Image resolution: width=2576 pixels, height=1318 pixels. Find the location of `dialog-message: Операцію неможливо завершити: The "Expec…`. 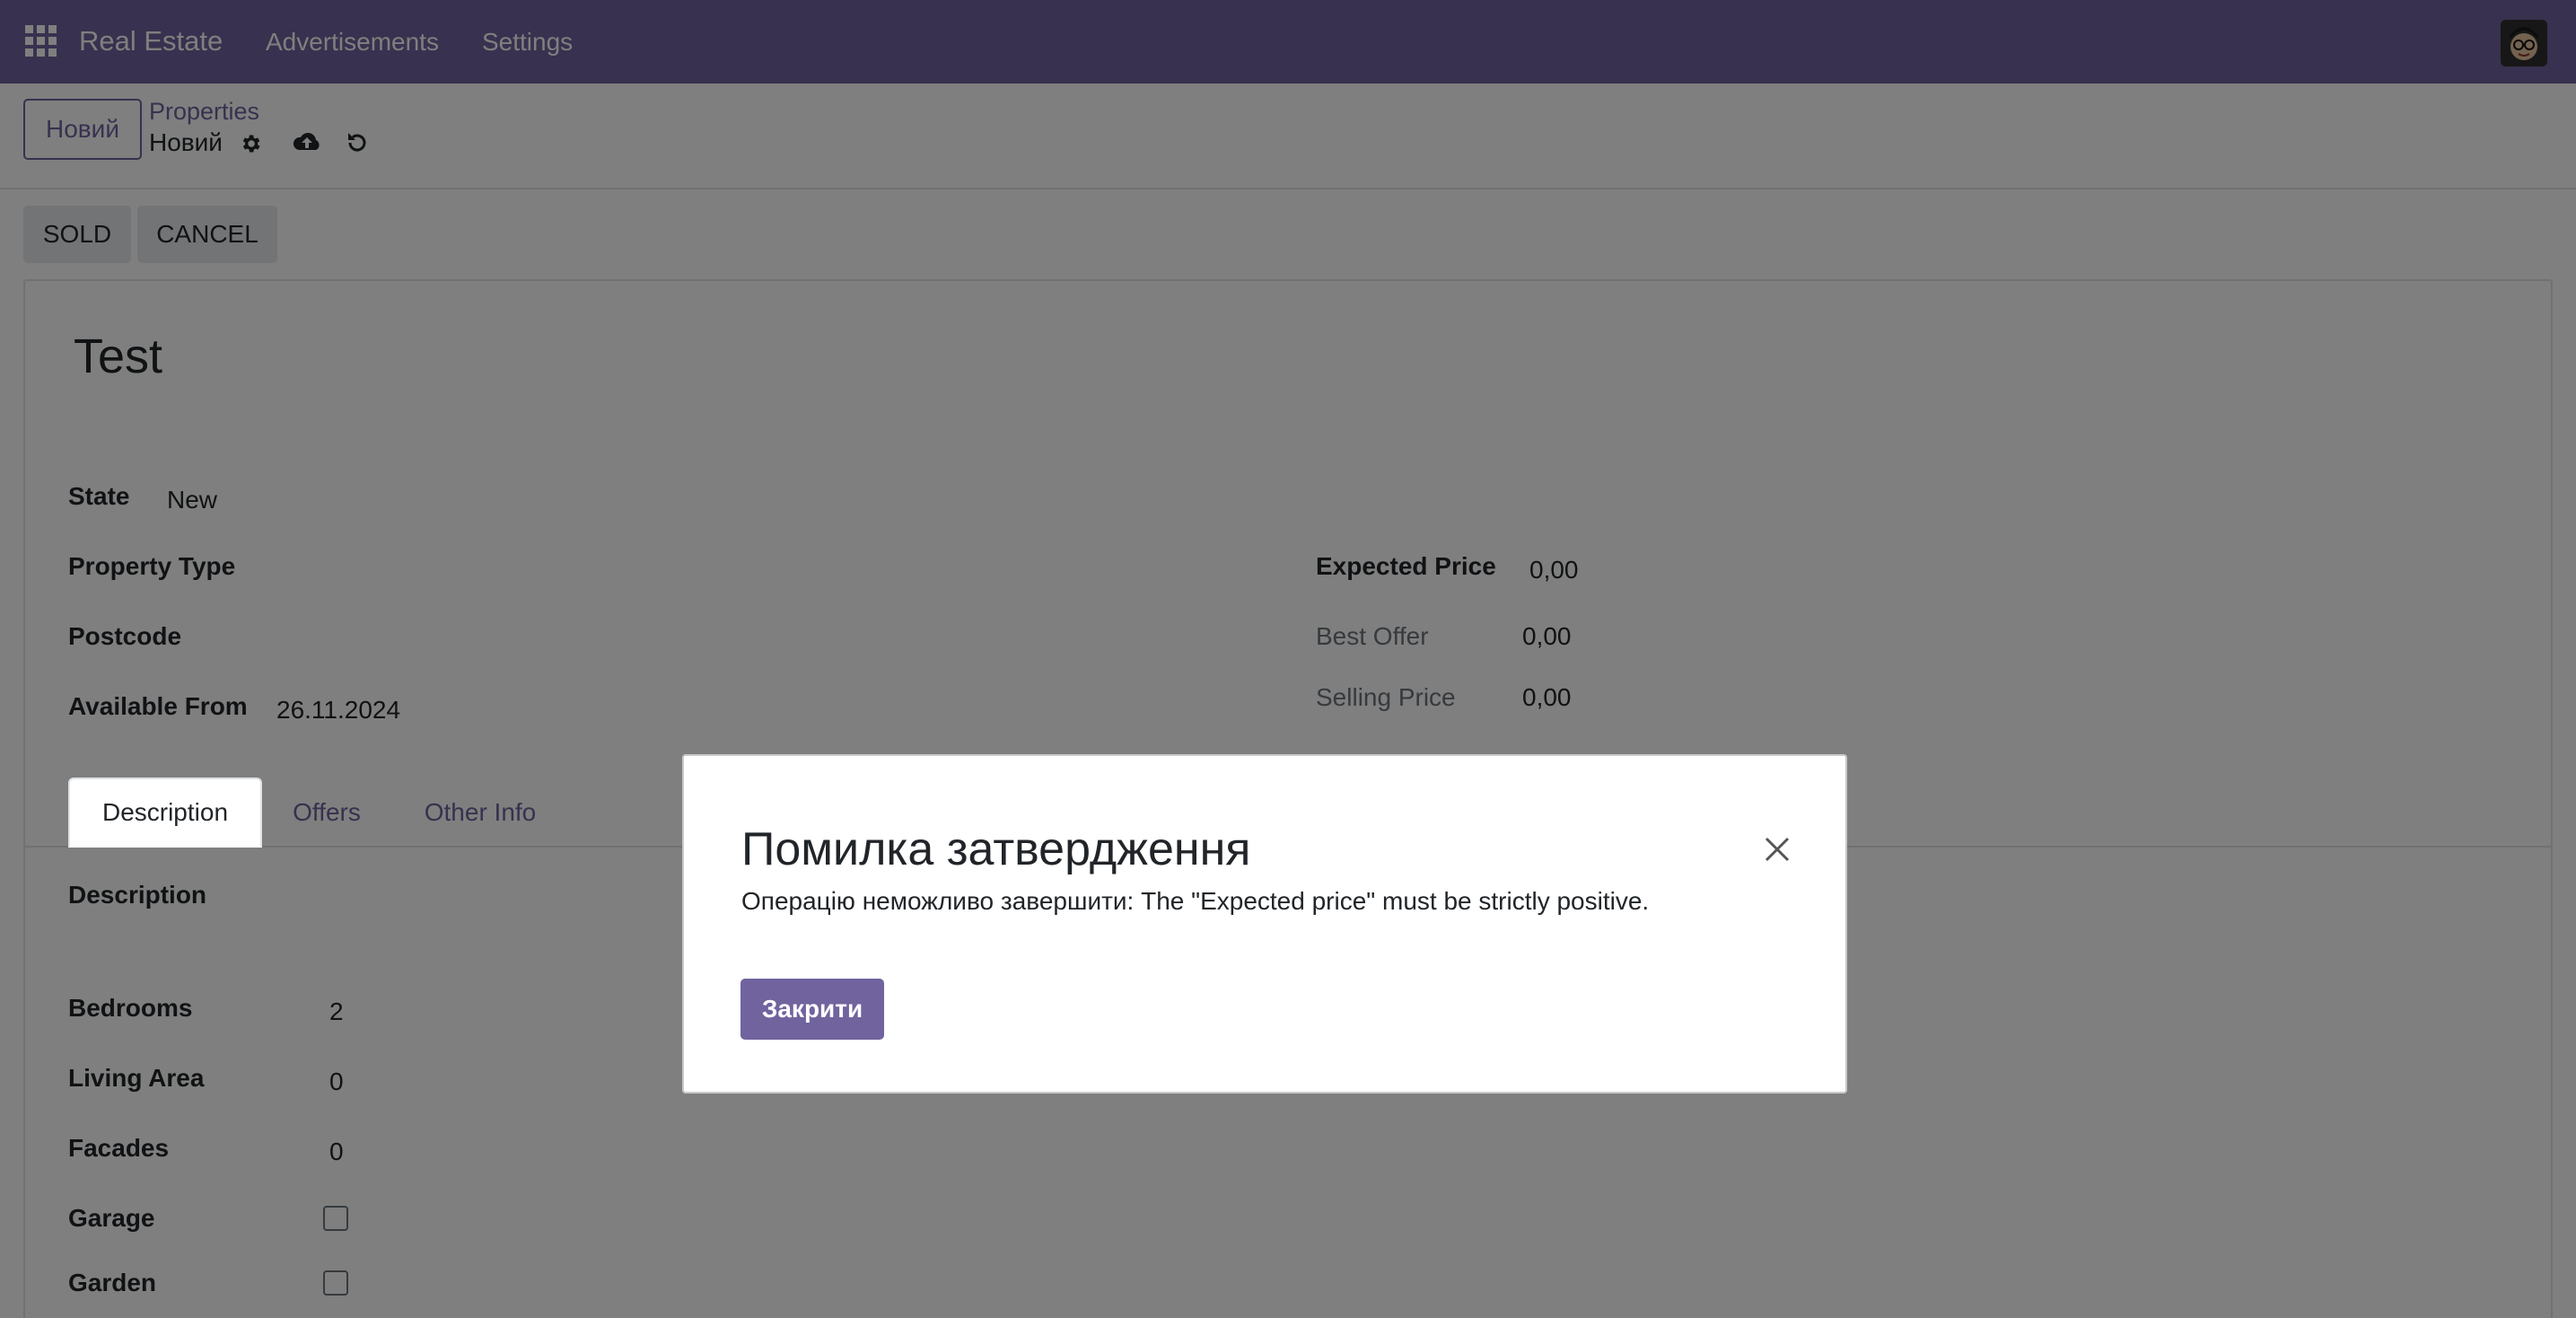

dialog-message: Операцію неможливо завершити: The "Expec… is located at coordinates (1195, 901).